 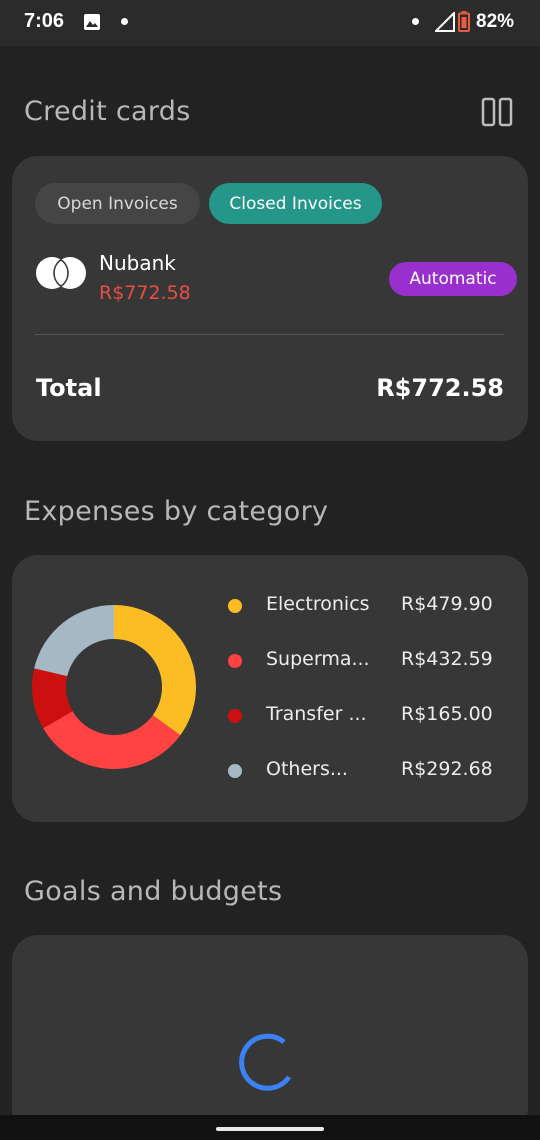 What do you see at coordinates (447, 659) in the screenshot?
I see `legend-value: R$432.59` at bounding box center [447, 659].